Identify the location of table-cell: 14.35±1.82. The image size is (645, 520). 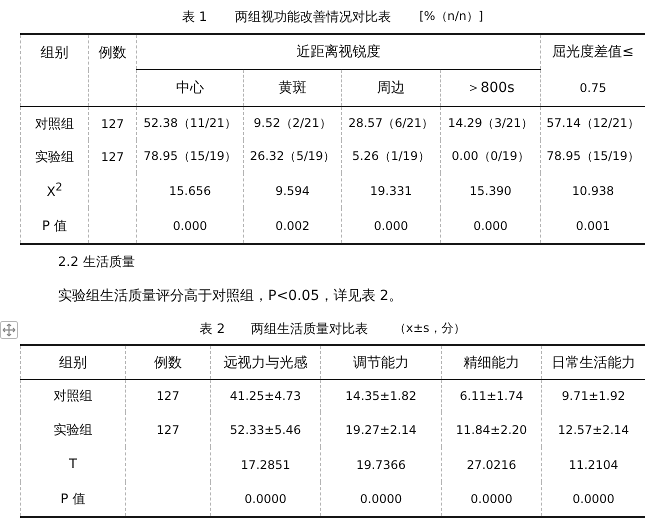
(381, 396).